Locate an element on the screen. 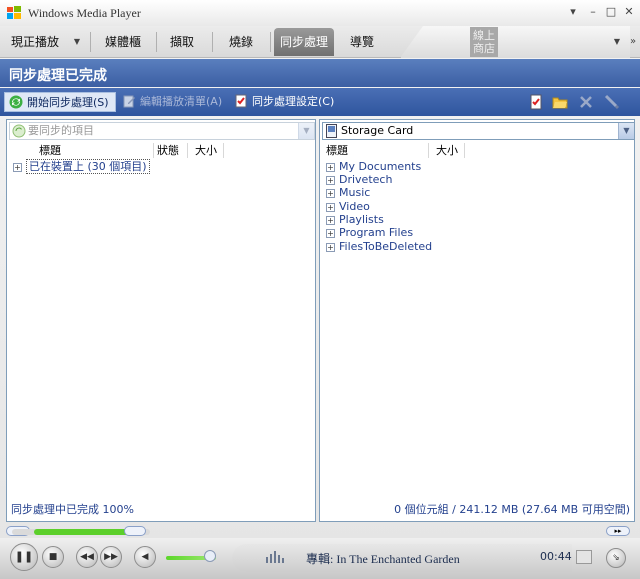 The width and height of the screenshot is (640, 579). tree-label: 已在裝置上 (30 個項目) is located at coordinates (88, 166).